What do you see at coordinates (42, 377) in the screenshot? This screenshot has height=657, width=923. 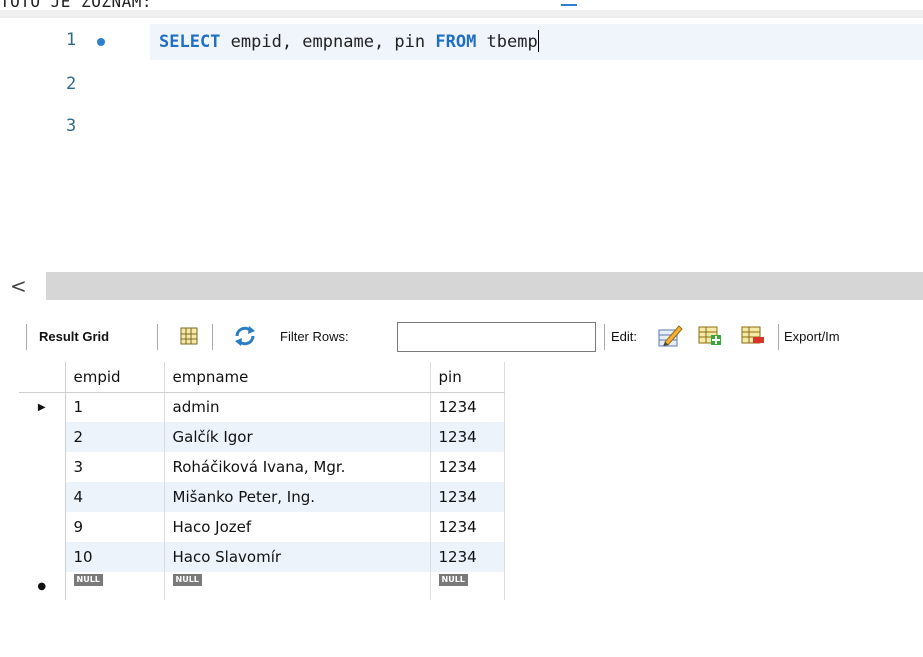 I see `row-header-corner` at bounding box center [42, 377].